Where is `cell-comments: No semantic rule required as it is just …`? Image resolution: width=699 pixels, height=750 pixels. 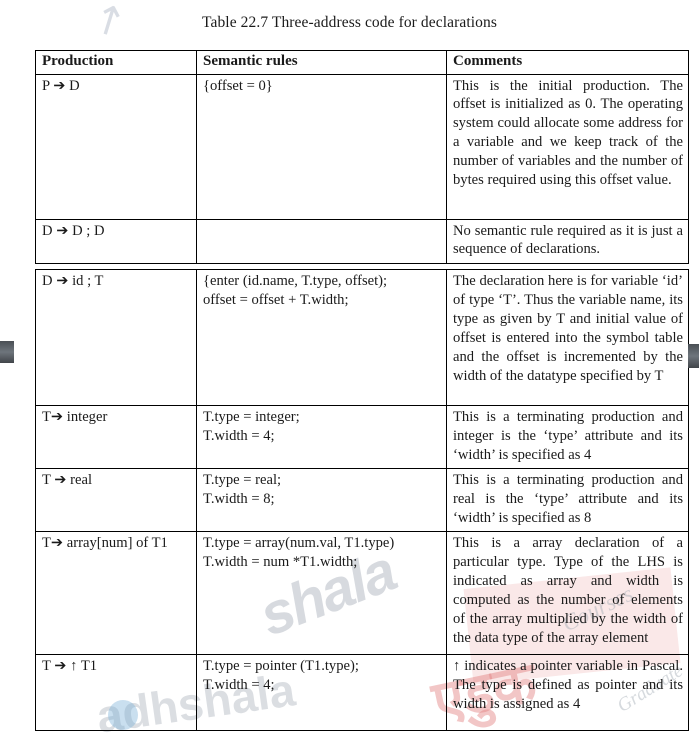
cell-comments: No semantic rule required as it is just … is located at coordinates (567, 241).